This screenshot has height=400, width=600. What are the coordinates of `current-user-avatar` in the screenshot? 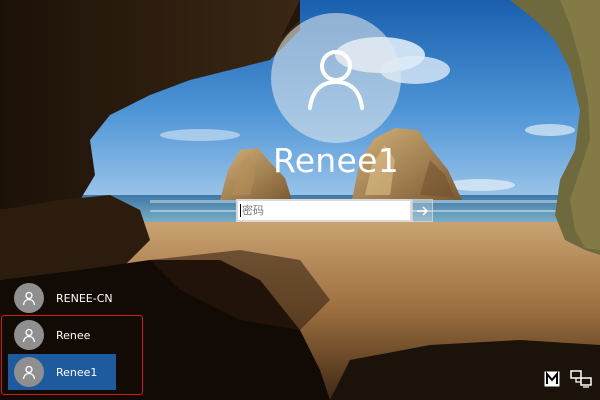 It's located at (336, 78).